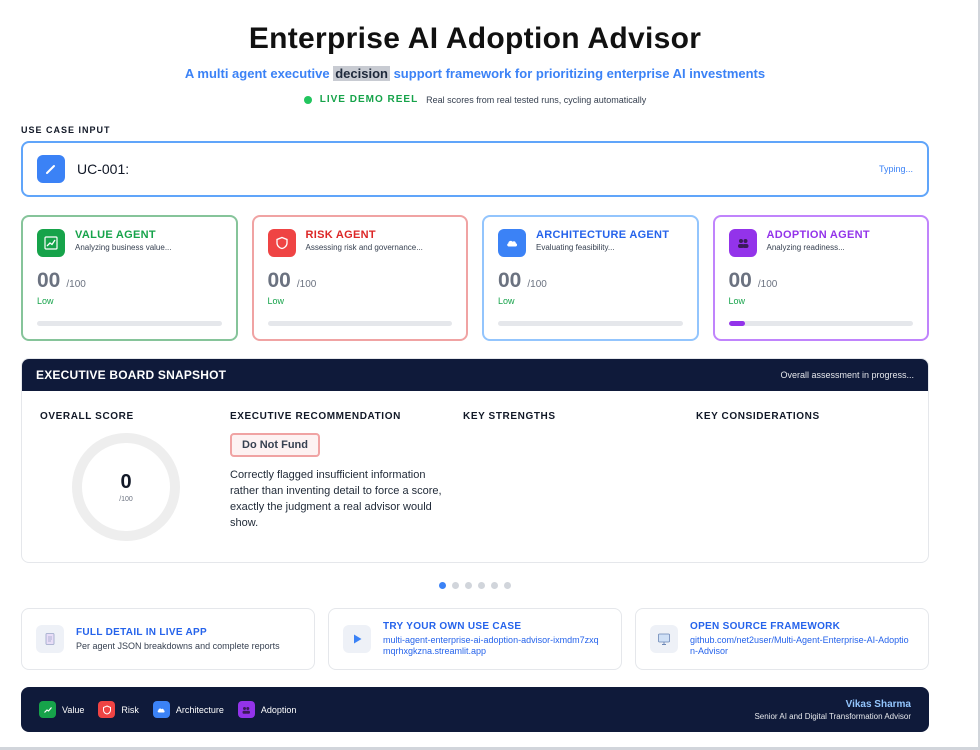 The height and width of the screenshot is (750, 980). Describe the element at coordinates (737, 323) in the screenshot. I see `agent-progress-fill` at that location.